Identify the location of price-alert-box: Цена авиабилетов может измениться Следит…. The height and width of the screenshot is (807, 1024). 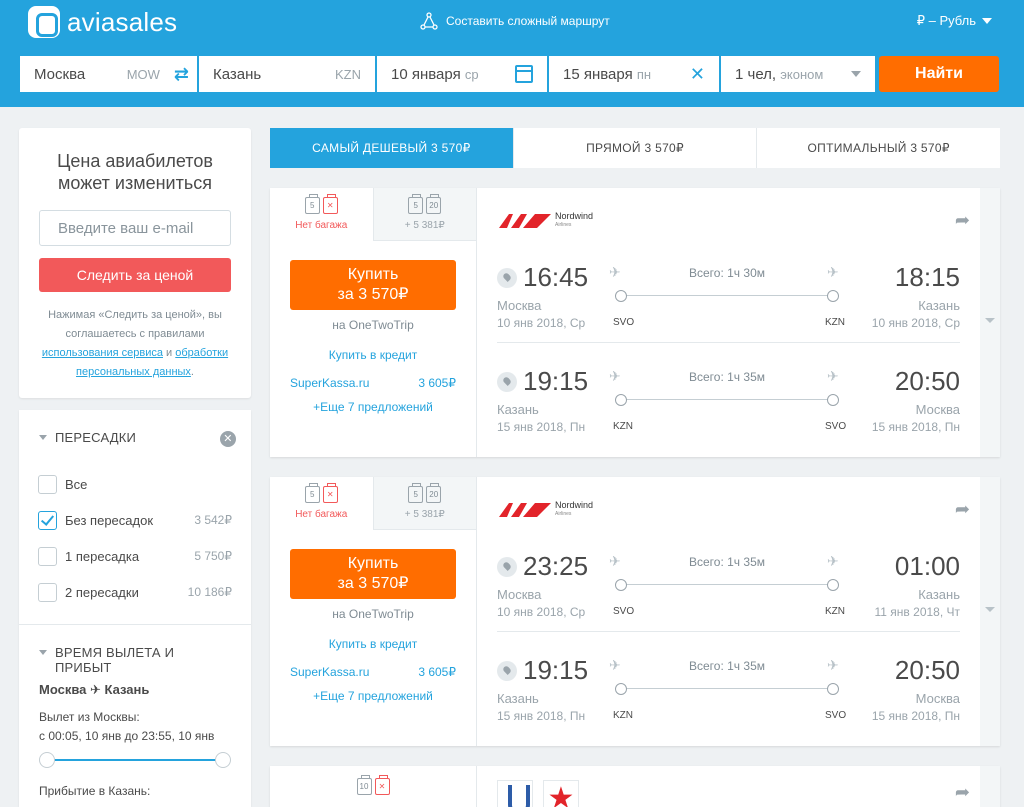
(135, 263).